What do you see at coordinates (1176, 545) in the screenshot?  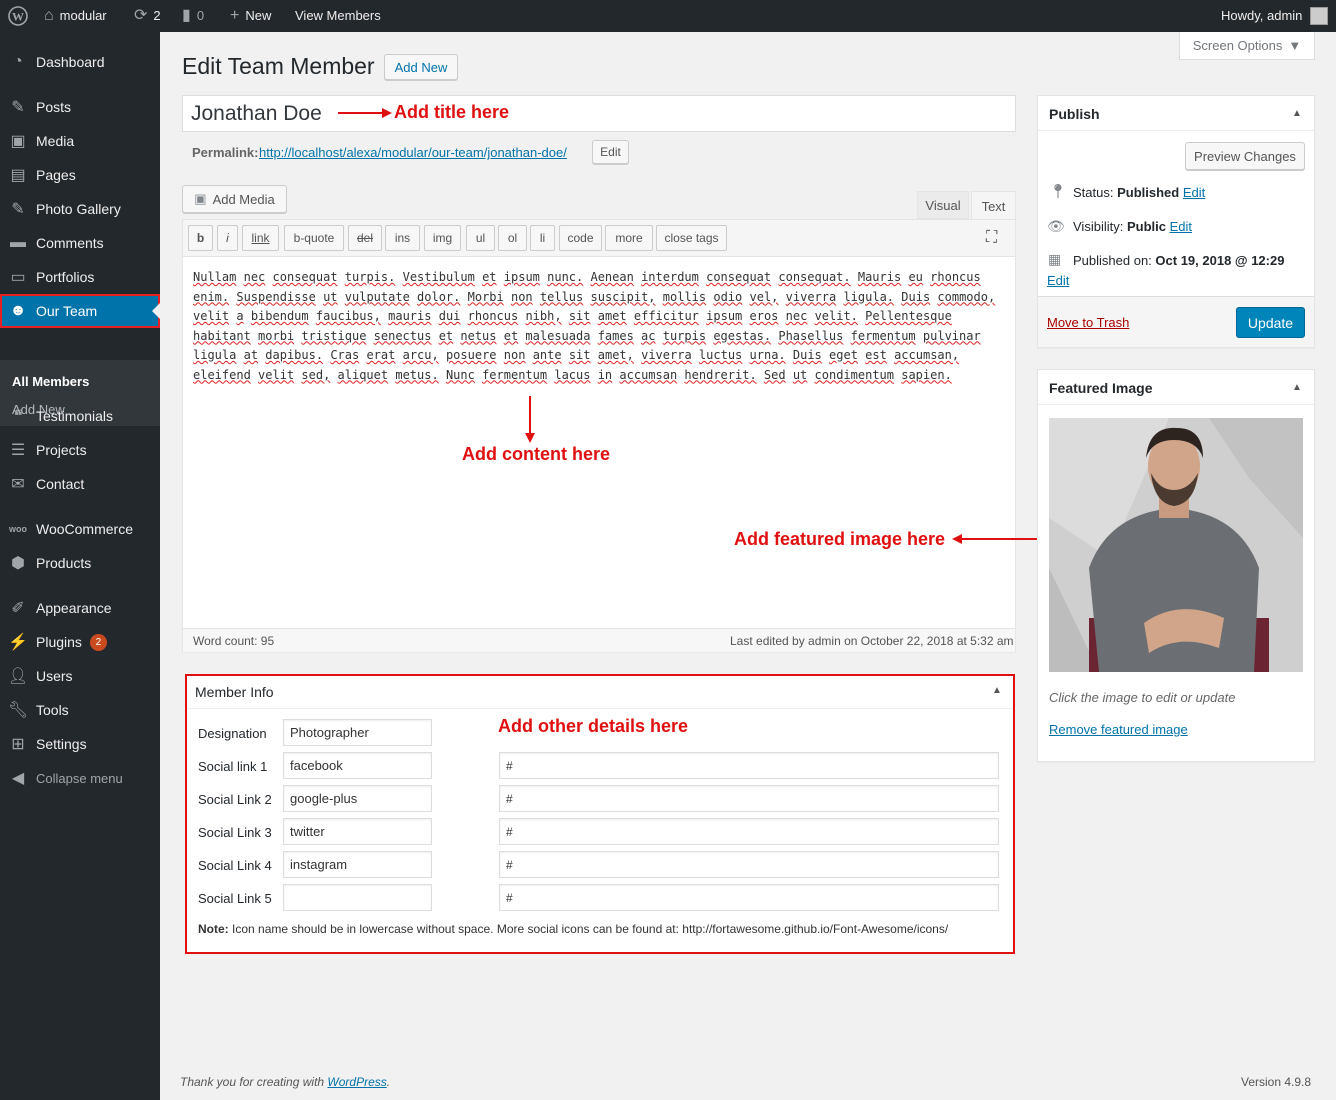 I see `featured-image` at bounding box center [1176, 545].